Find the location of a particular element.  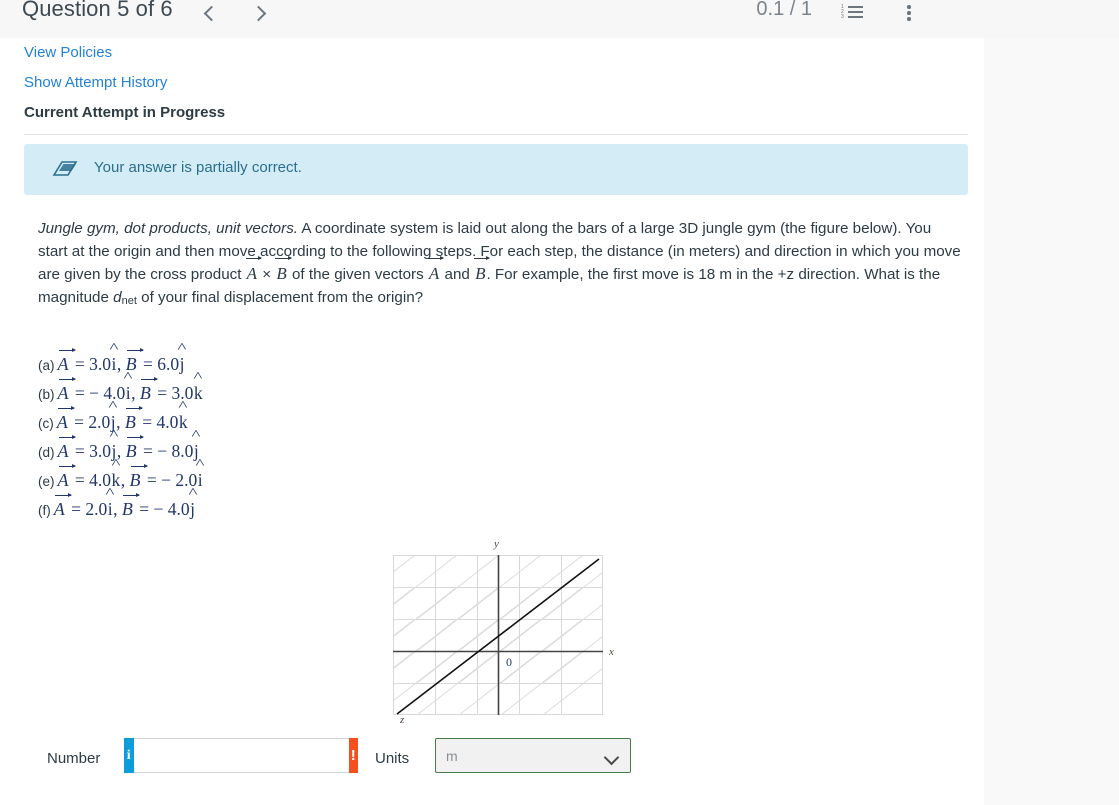

vector-b-symbol-1: B is located at coordinates (284, 270).